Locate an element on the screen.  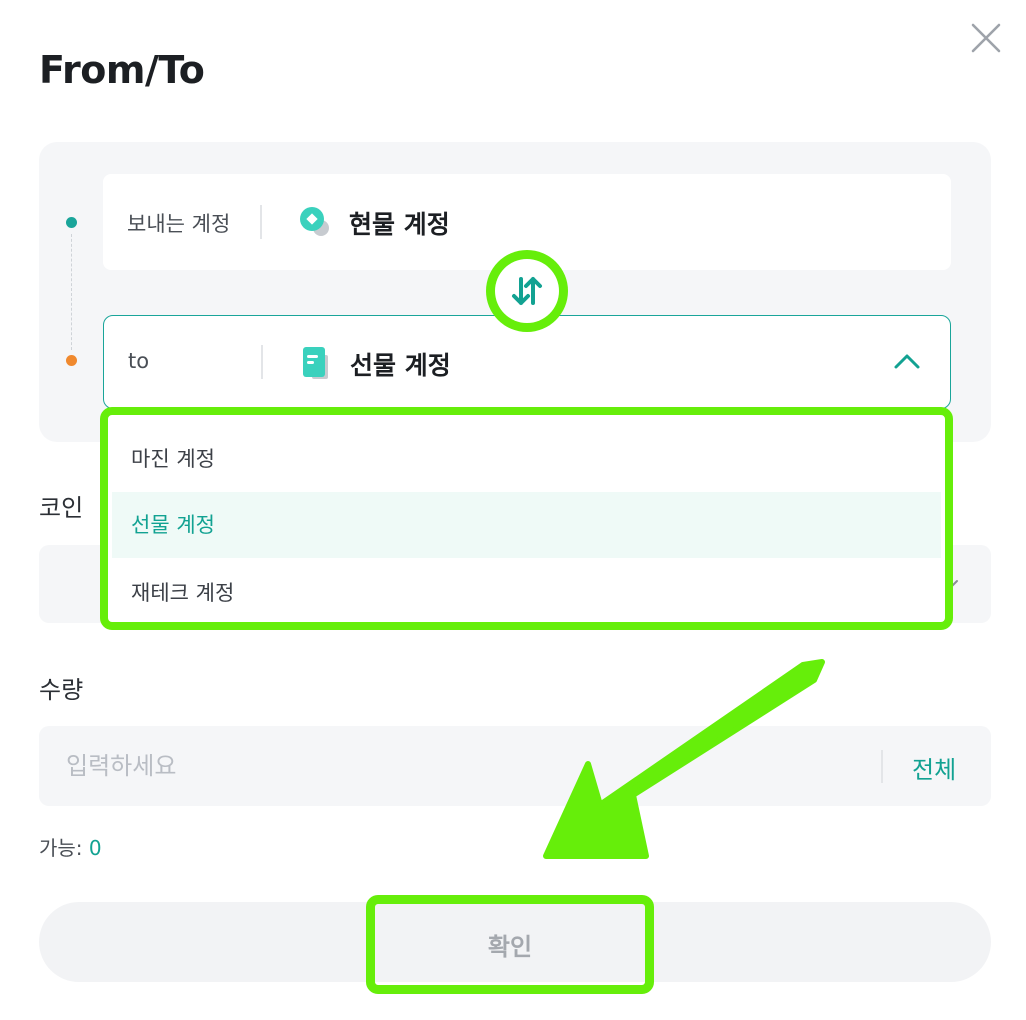
to-label: to is located at coordinates (139, 361).